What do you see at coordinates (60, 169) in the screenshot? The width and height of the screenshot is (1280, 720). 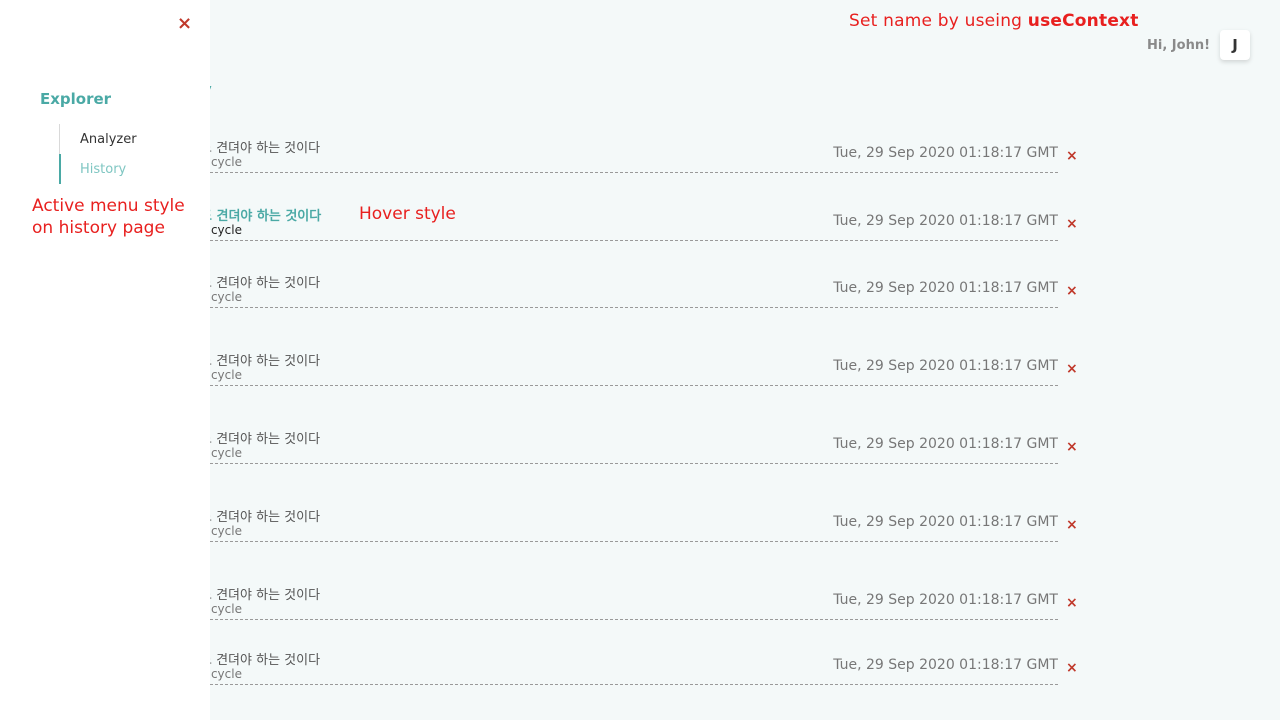 I see `menu-indicator-active` at bounding box center [60, 169].